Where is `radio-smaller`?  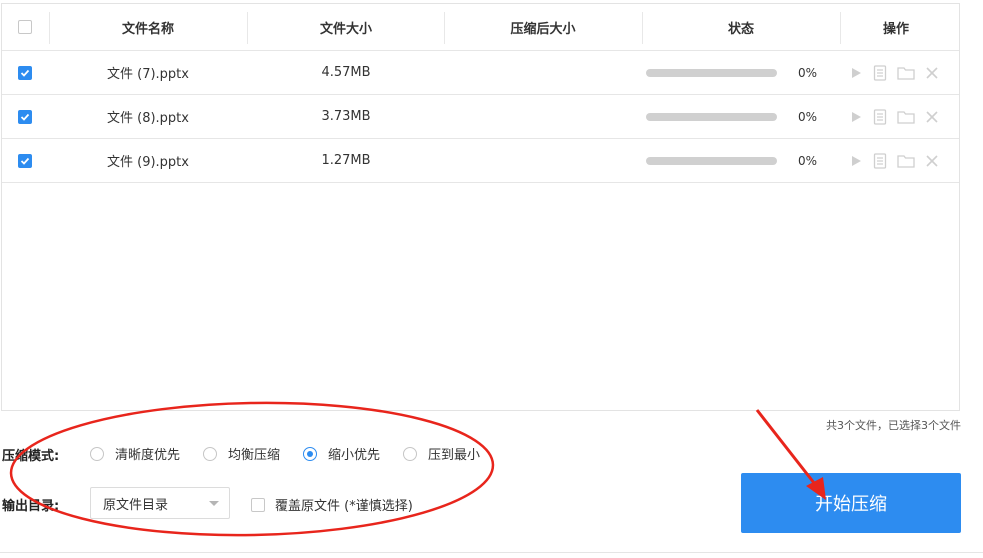
radio-smaller is located at coordinates (310, 453).